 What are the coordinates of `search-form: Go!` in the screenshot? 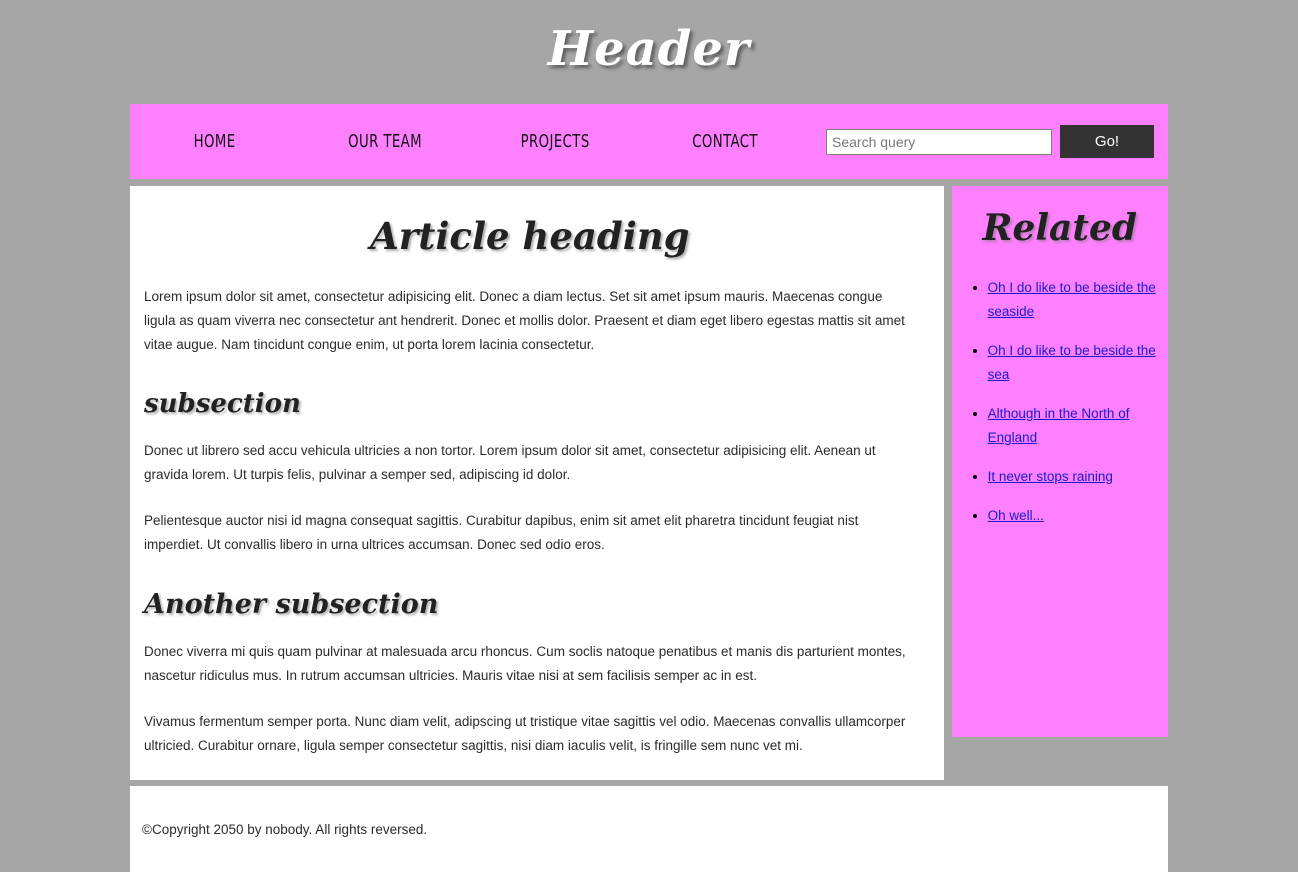 It's located at (990, 141).